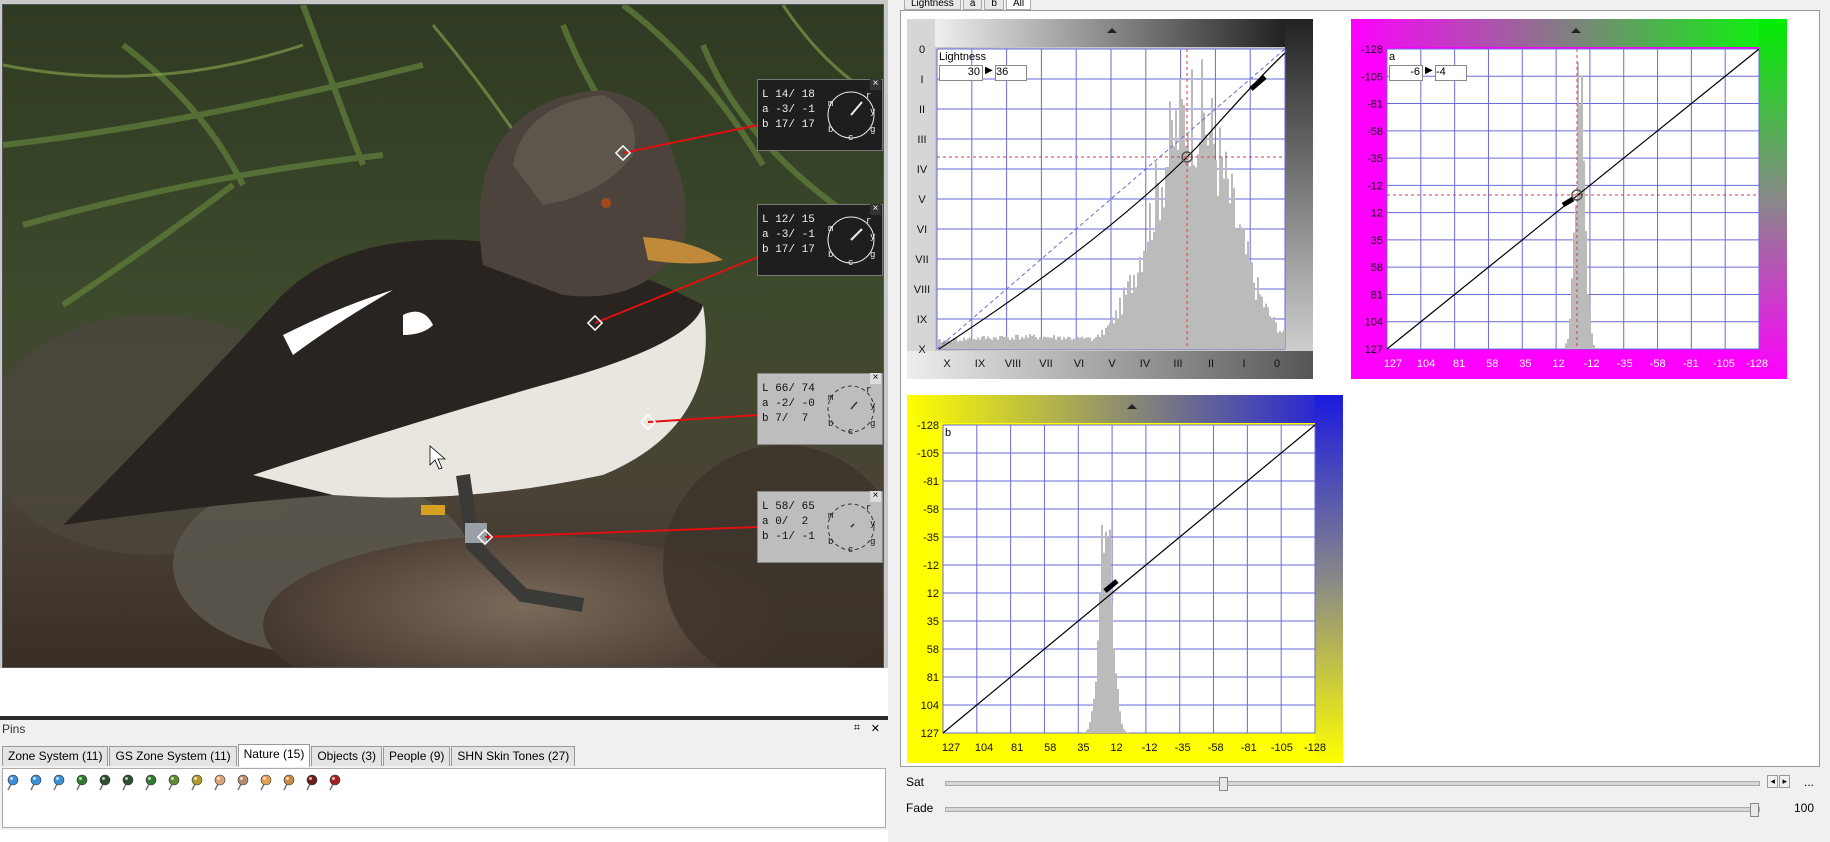 The image size is (1830, 842). What do you see at coordinates (1011, 73) in the screenshot?
I see `lightness-output-value: 36` at bounding box center [1011, 73].